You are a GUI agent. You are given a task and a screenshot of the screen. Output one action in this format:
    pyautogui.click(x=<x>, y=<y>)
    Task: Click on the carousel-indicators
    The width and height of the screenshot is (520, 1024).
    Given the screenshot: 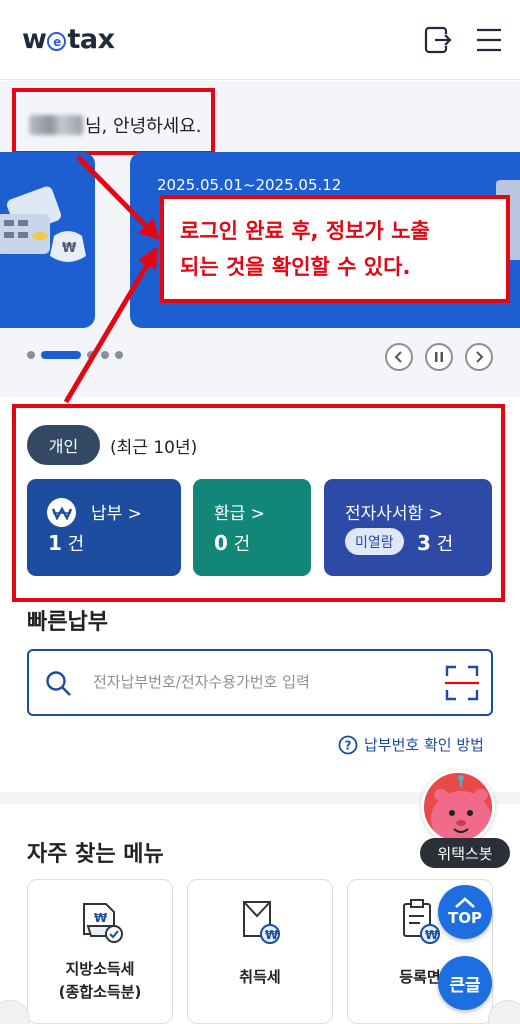 What is the action you would take?
    pyautogui.click(x=75, y=355)
    